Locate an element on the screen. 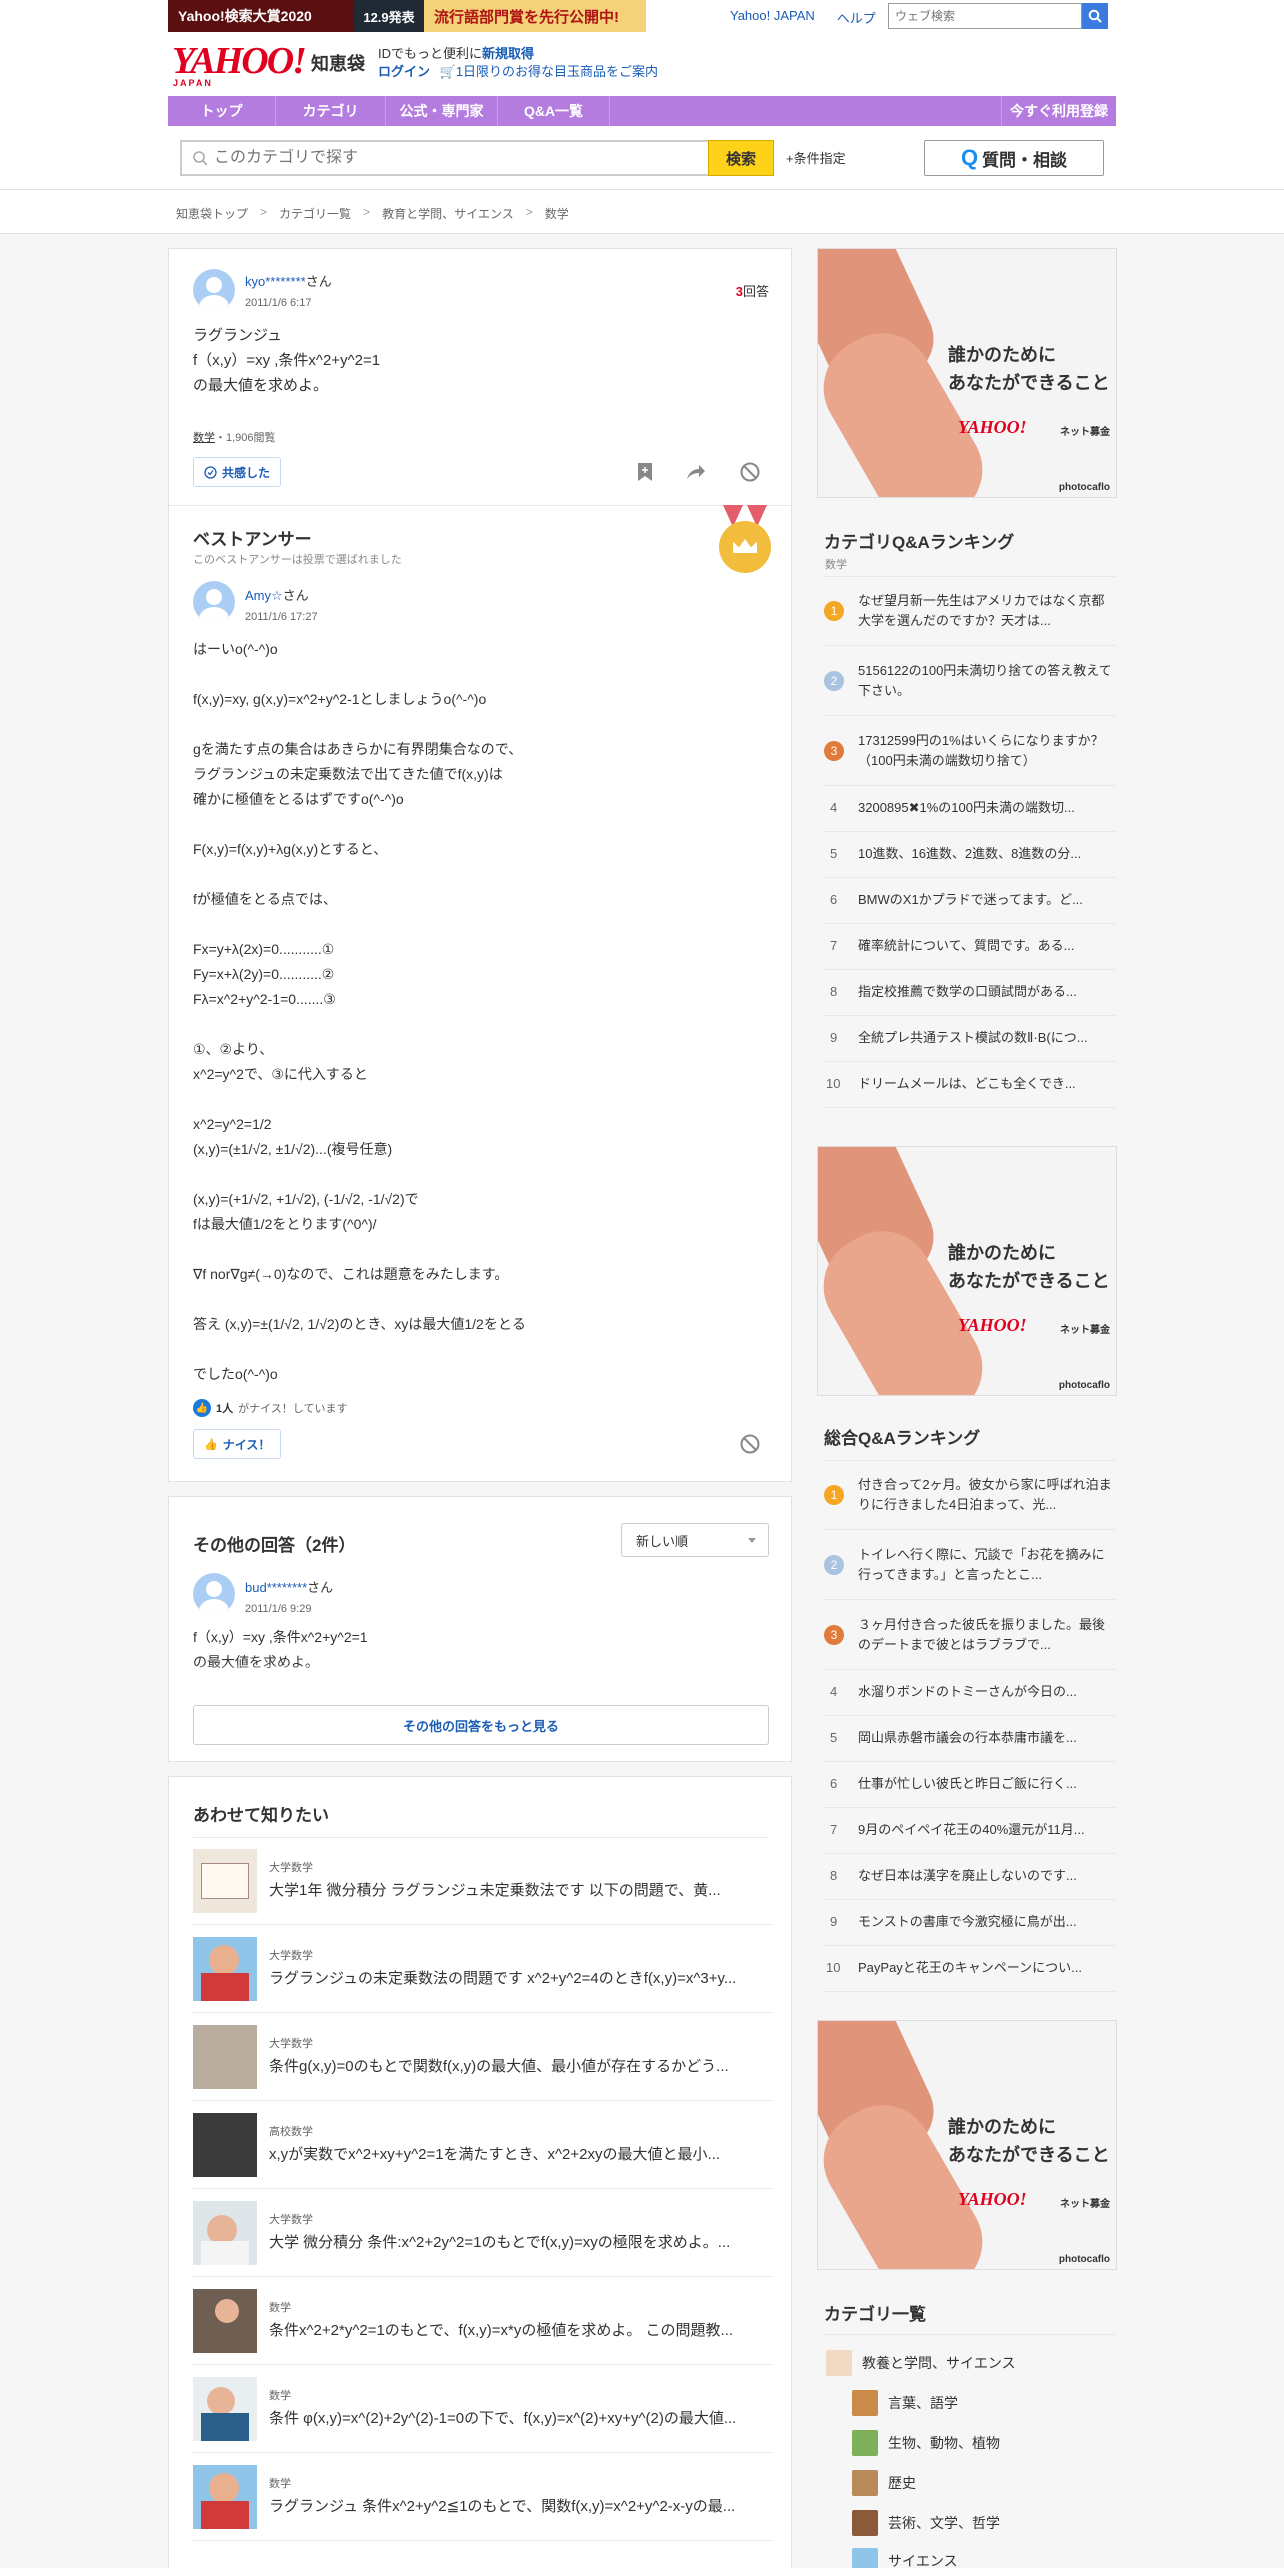 The image size is (1284, 2568). category-child: サイエンス is located at coordinates (905, 2558).